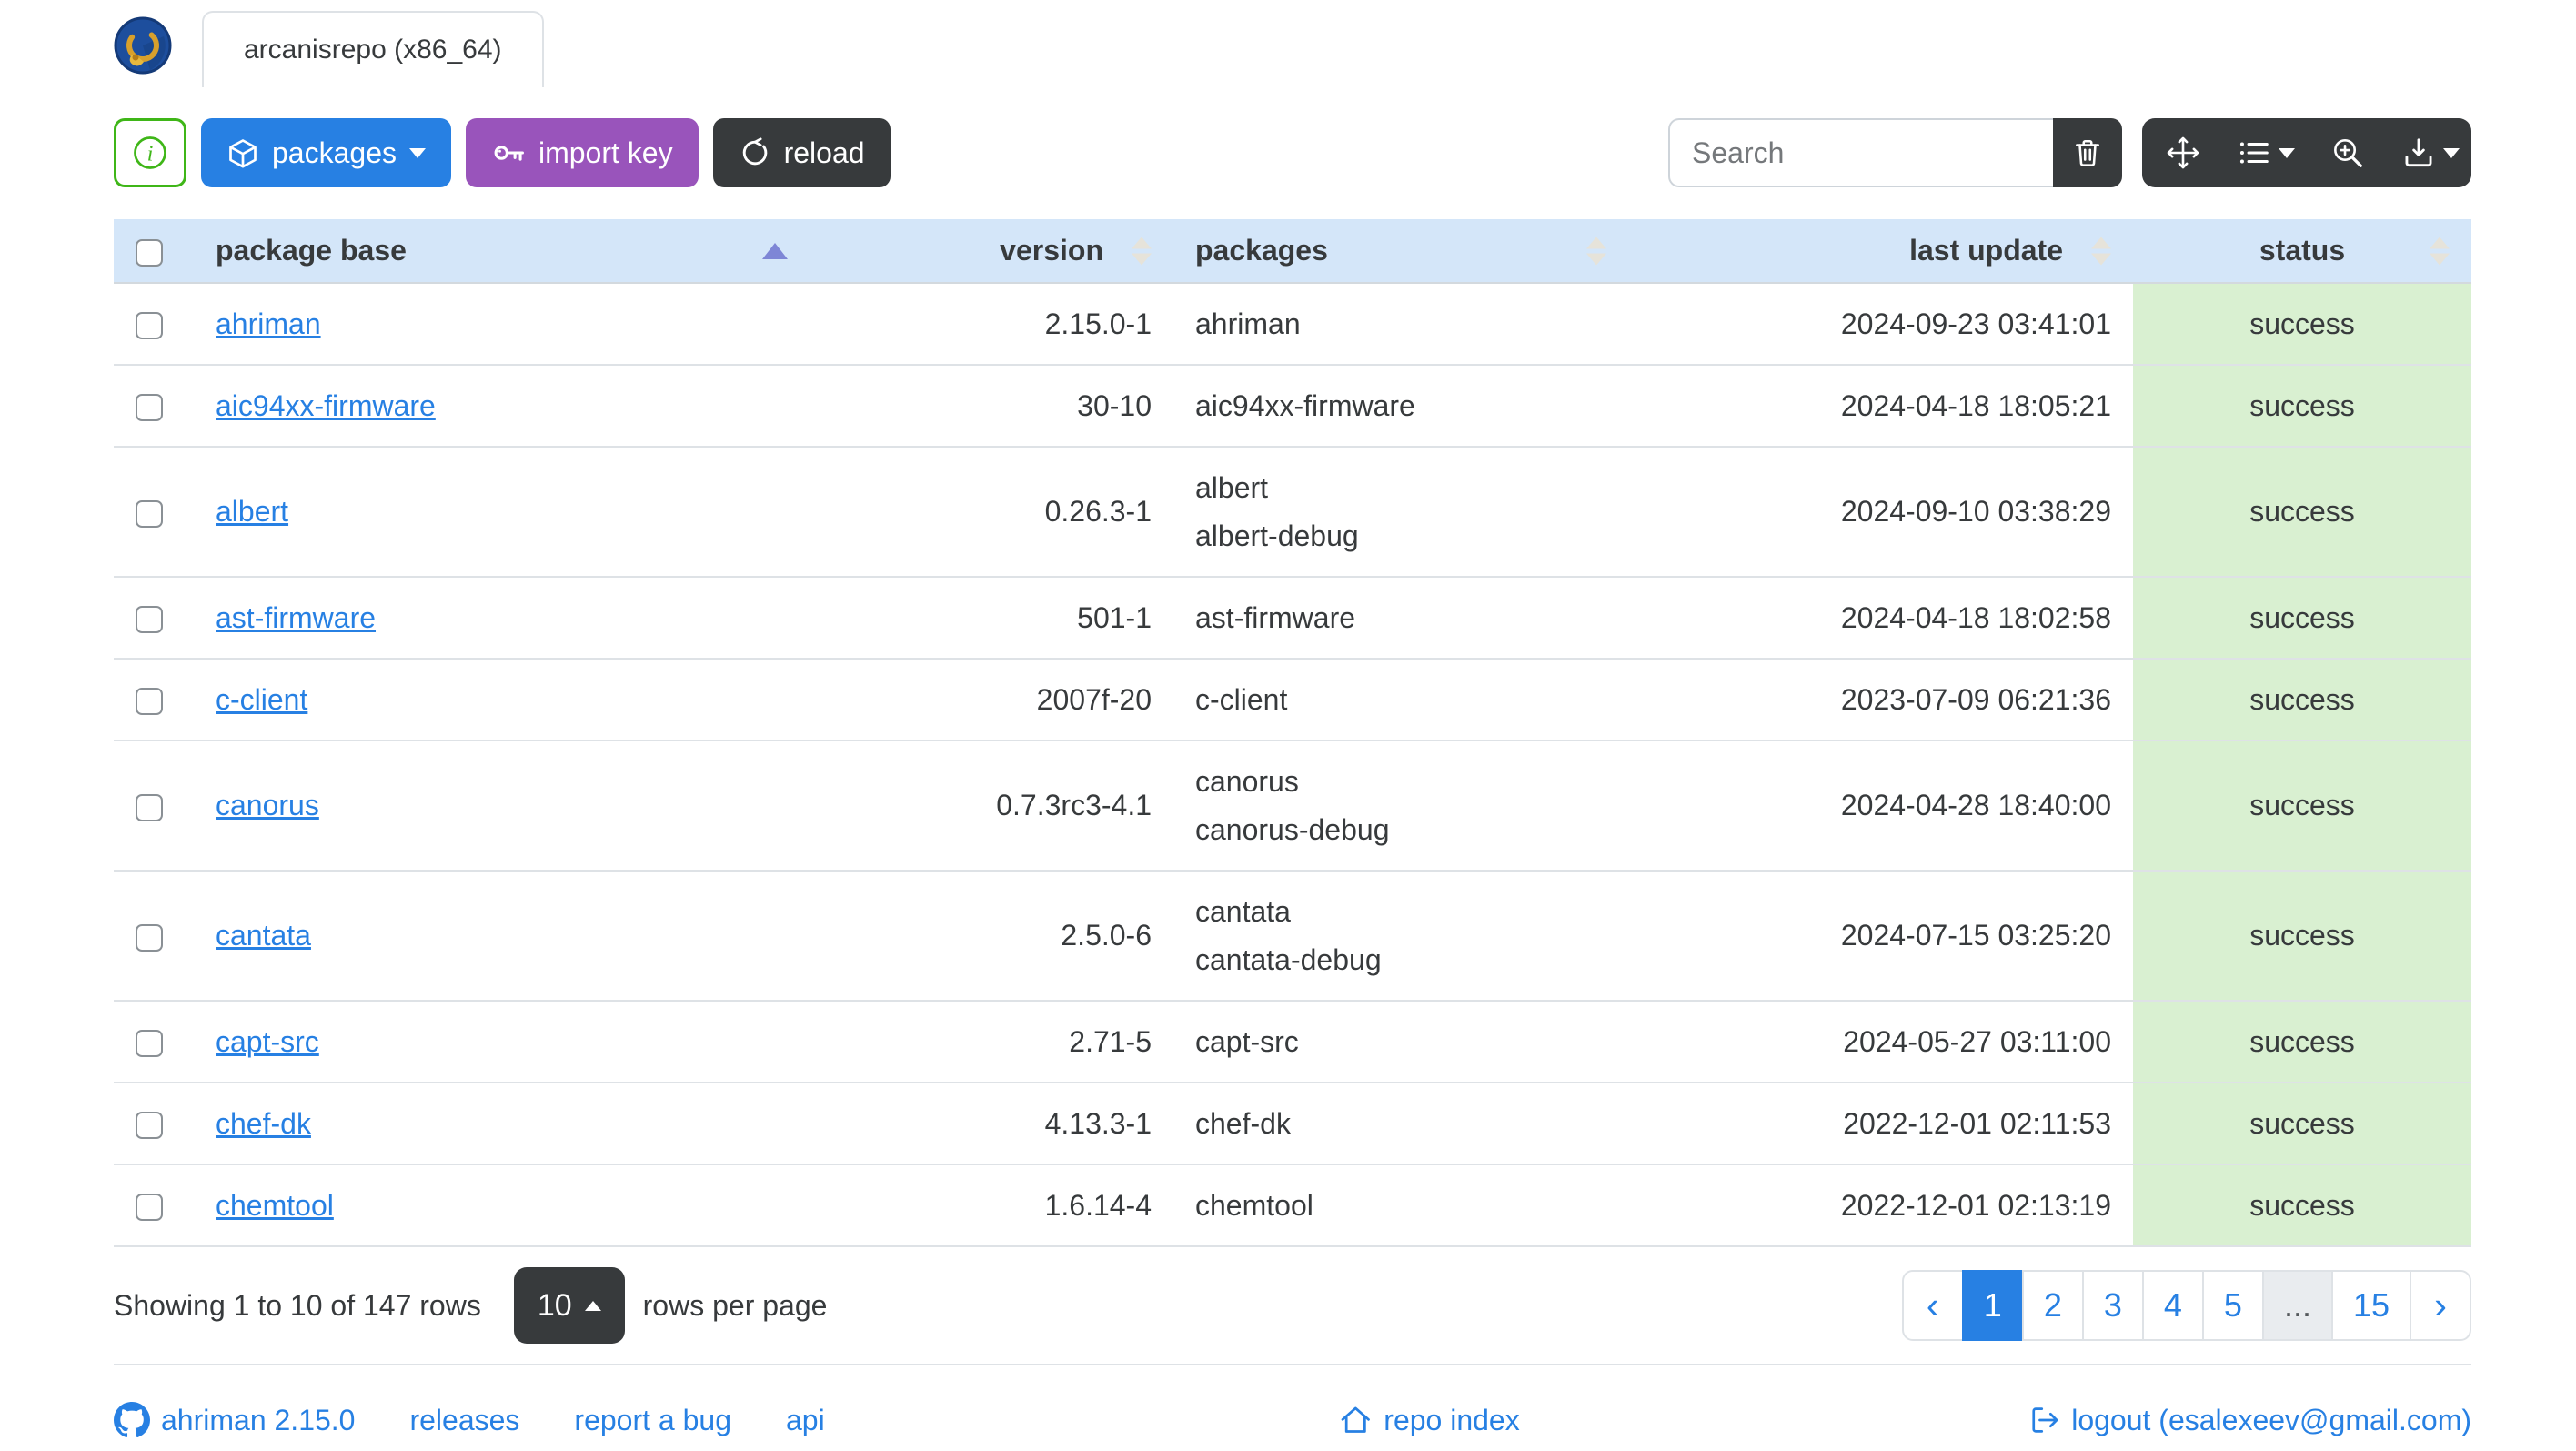 The height and width of the screenshot is (1451, 2576). What do you see at coordinates (991, 512) in the screenshot?
I see `version-cell: 0.26.3-1` at bounding box center [991, 512].